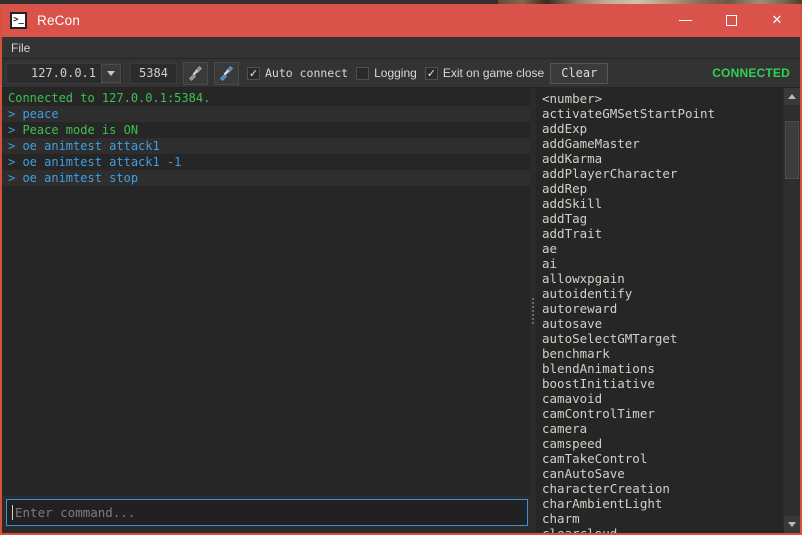 Image resolution: width=802 pixels, height=535 pixels. I want to click on command-list-item: characterCreation, so click(662, 488).